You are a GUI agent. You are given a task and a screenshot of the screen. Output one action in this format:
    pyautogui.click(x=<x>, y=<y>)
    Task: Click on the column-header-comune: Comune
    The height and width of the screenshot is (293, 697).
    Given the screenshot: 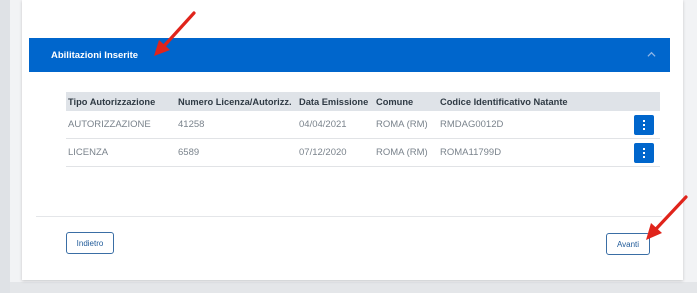 What is the action you would take?
    pyautogui.click(x=395, y=101)
    